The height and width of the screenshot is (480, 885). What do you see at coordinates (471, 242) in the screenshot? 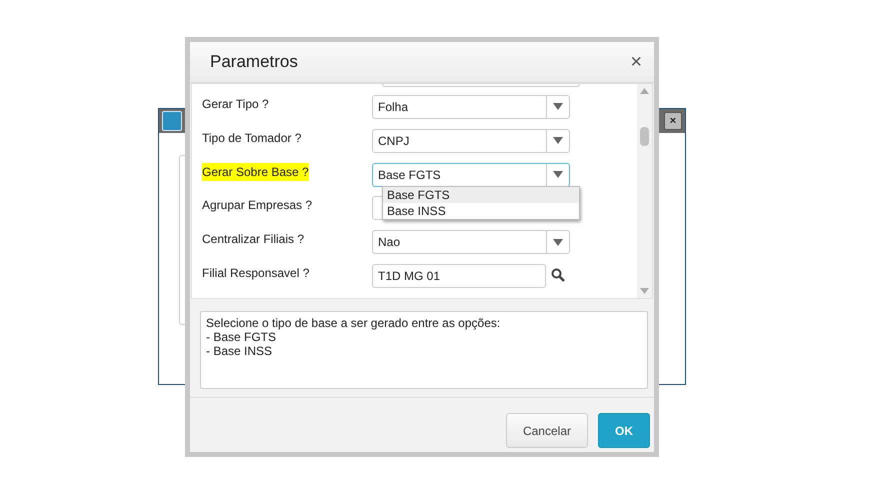
I see `dropdown-field: Nao` at bounding box center [471, 242].